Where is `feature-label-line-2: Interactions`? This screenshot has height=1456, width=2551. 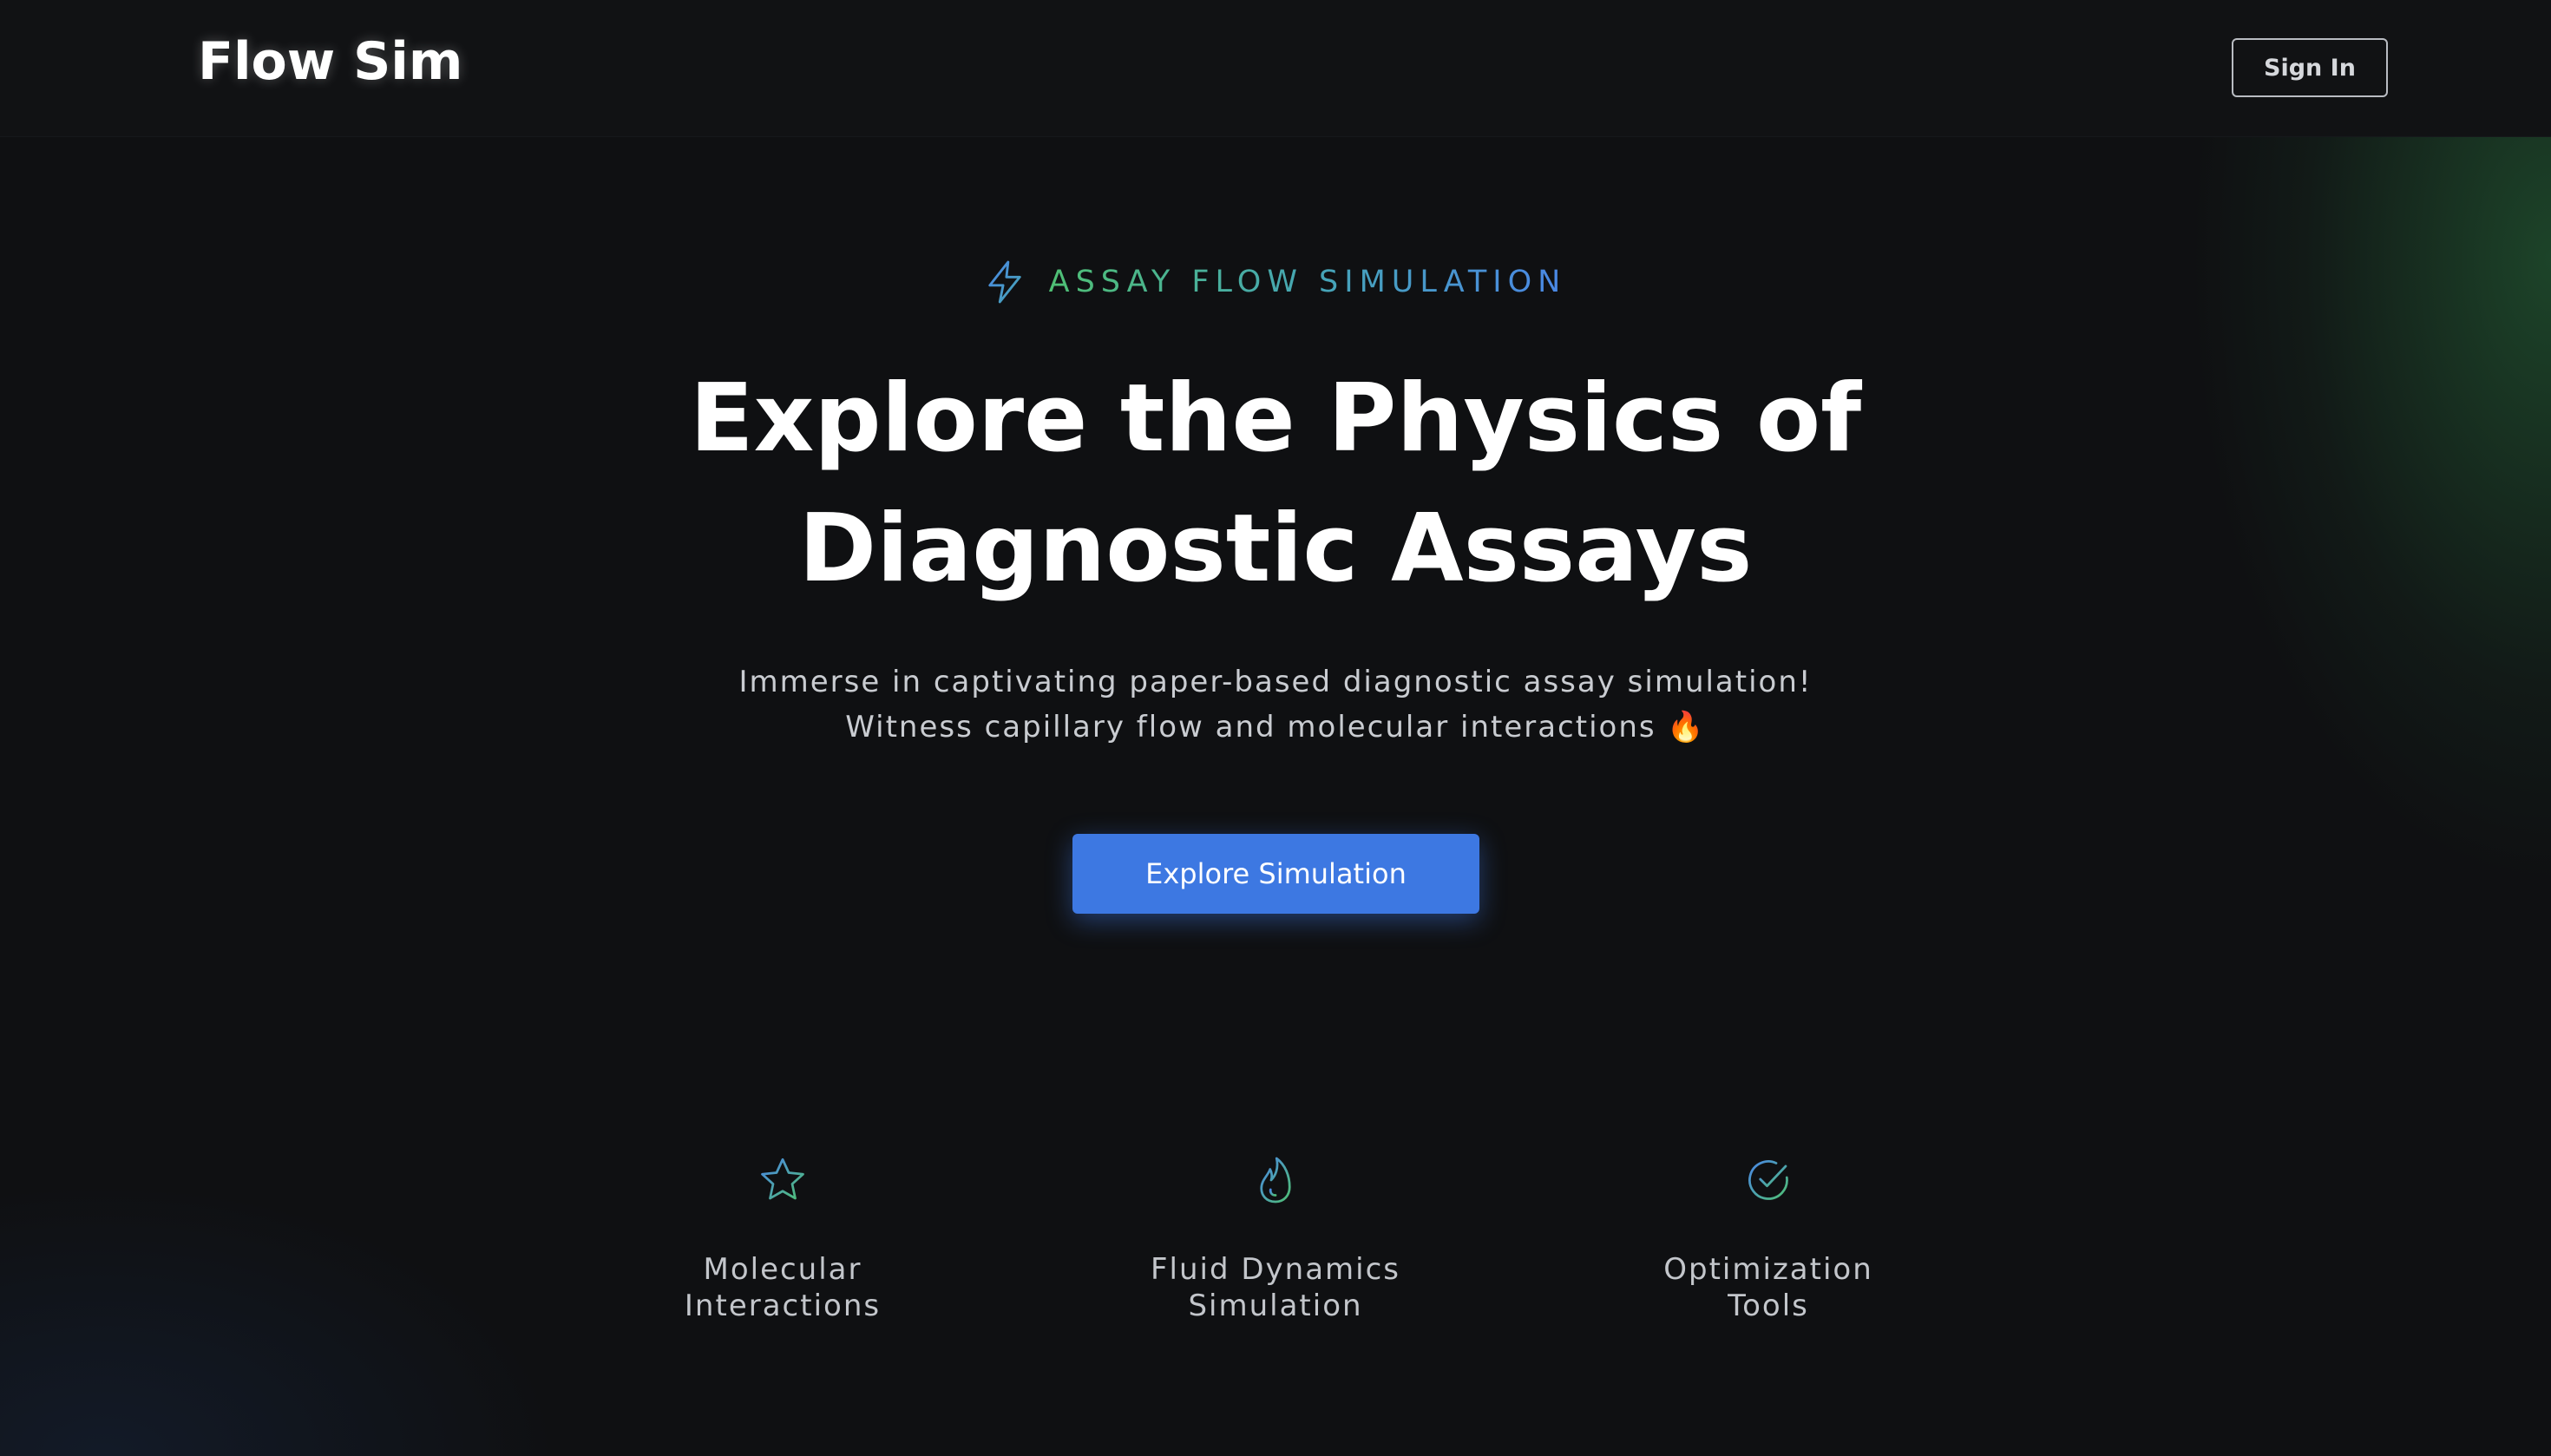 feature-label-line-2: Interactions is located at coordinates (783, 1306).